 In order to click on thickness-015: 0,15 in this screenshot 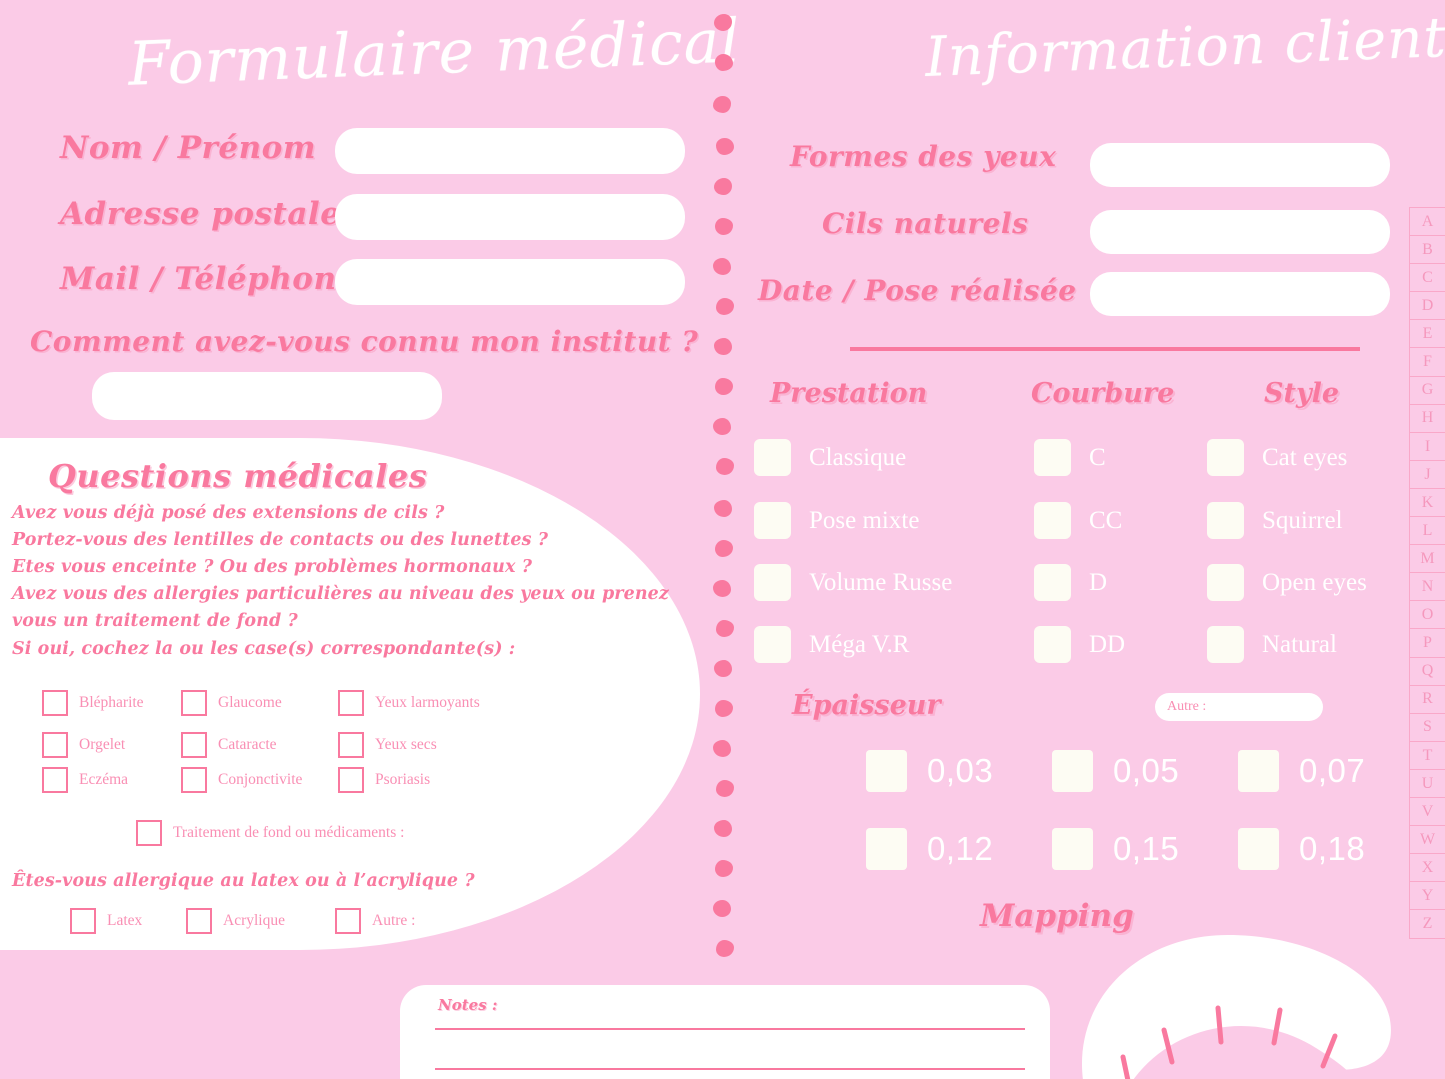, I will do `click(1115, 849)`.